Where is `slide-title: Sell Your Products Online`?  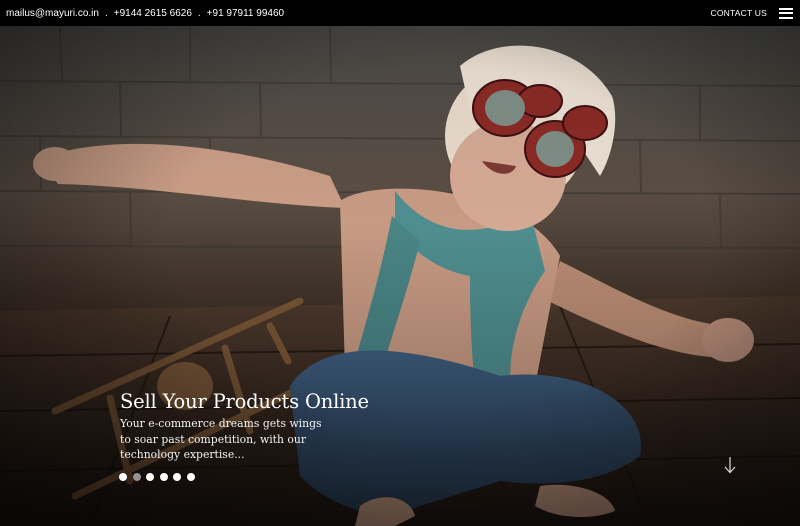 slide-title: Sell Your Products Online is located at coordinates (244, 401).